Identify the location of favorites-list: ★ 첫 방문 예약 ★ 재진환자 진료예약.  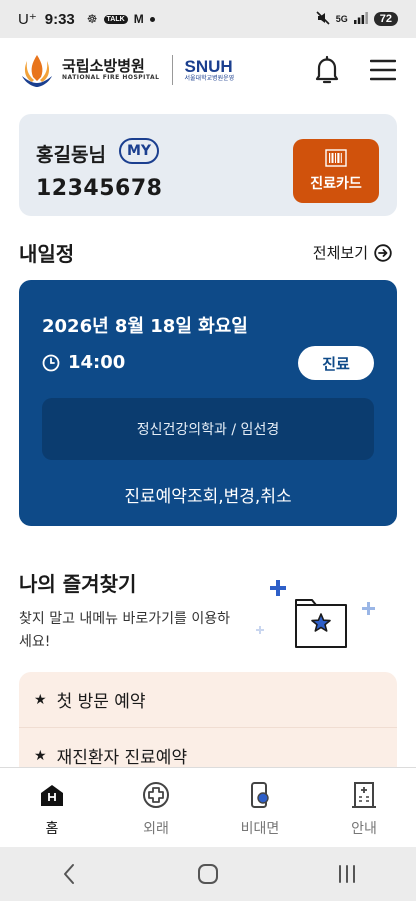
(208, 719).